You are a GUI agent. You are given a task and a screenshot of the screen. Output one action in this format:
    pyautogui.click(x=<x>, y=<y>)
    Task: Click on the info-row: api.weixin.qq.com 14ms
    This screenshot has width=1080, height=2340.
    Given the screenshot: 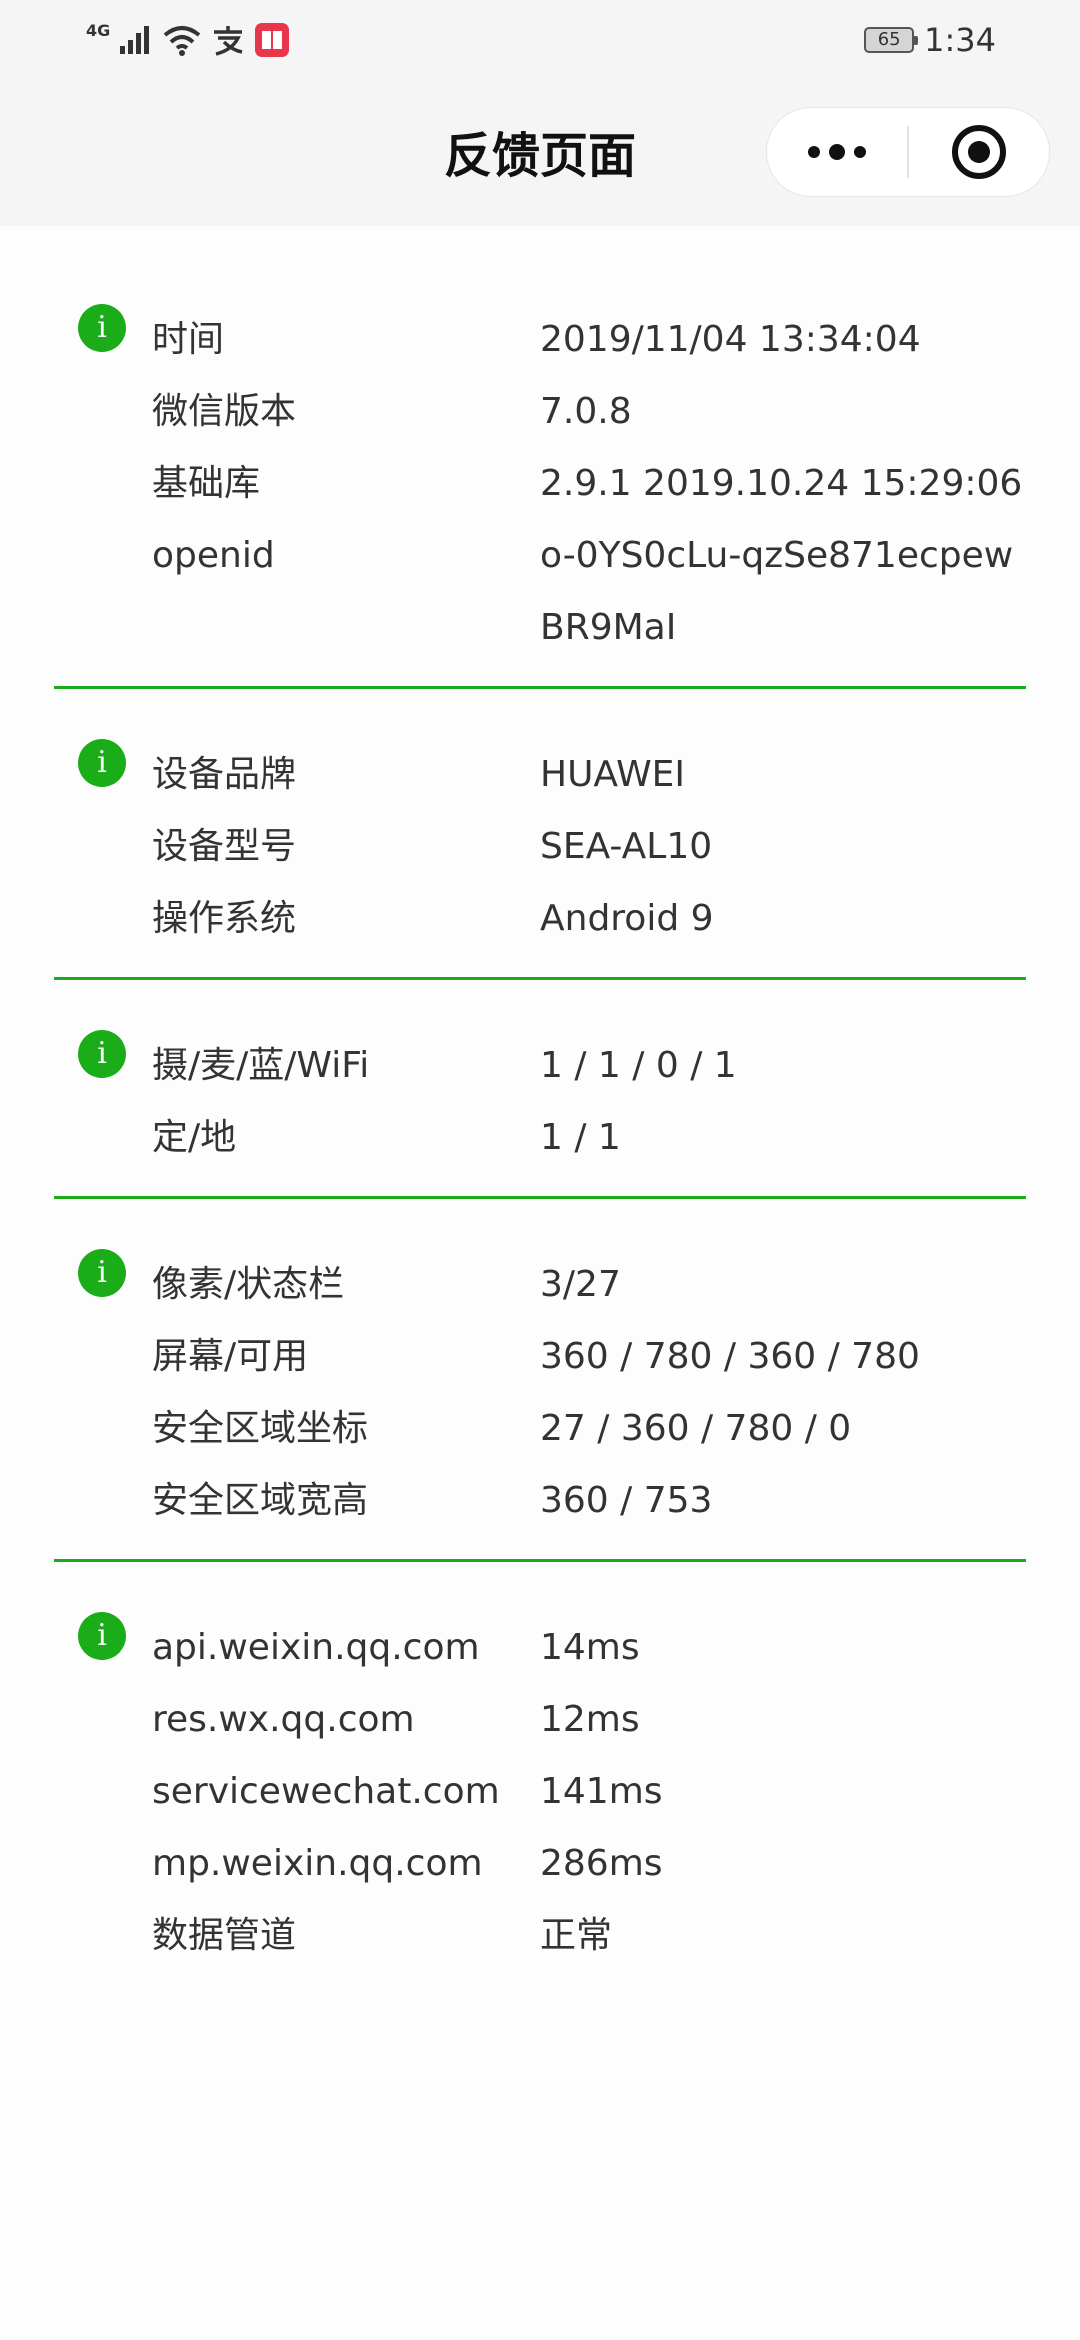 What is the action you would take?
    pyautogui.click(x=540, y=1648)
    